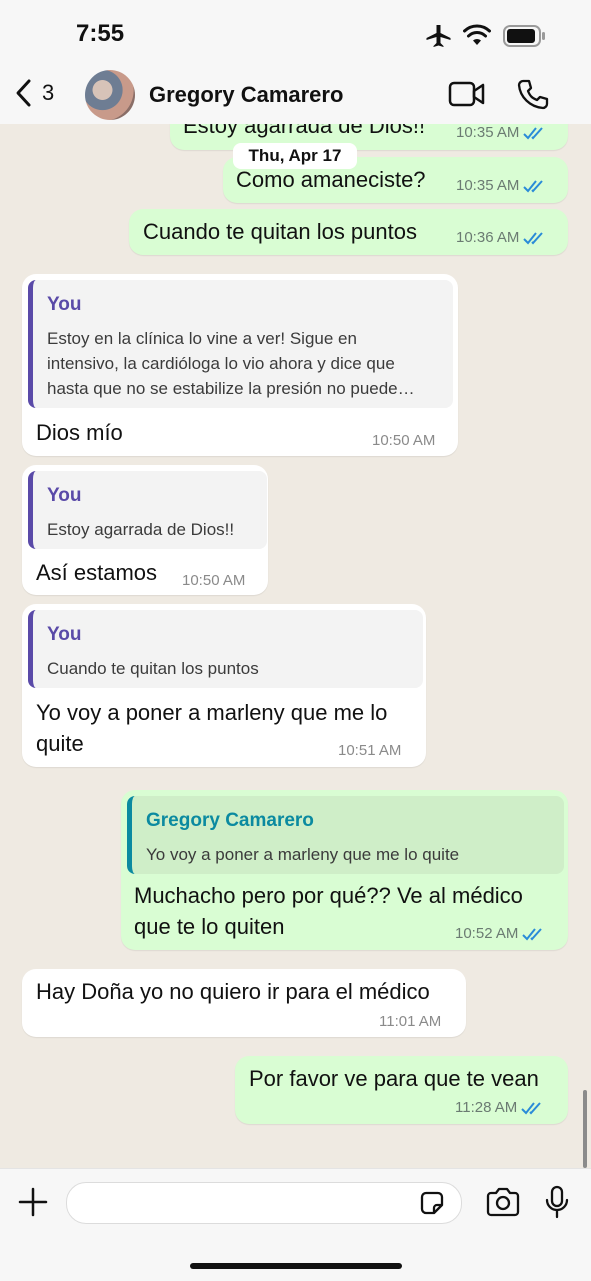 The image size is (591, 1281). Describe the element at coordinates (147, 510) in the screenshot. I see `quoted-message: You Estoy agarrada de Dios!!` at that location.